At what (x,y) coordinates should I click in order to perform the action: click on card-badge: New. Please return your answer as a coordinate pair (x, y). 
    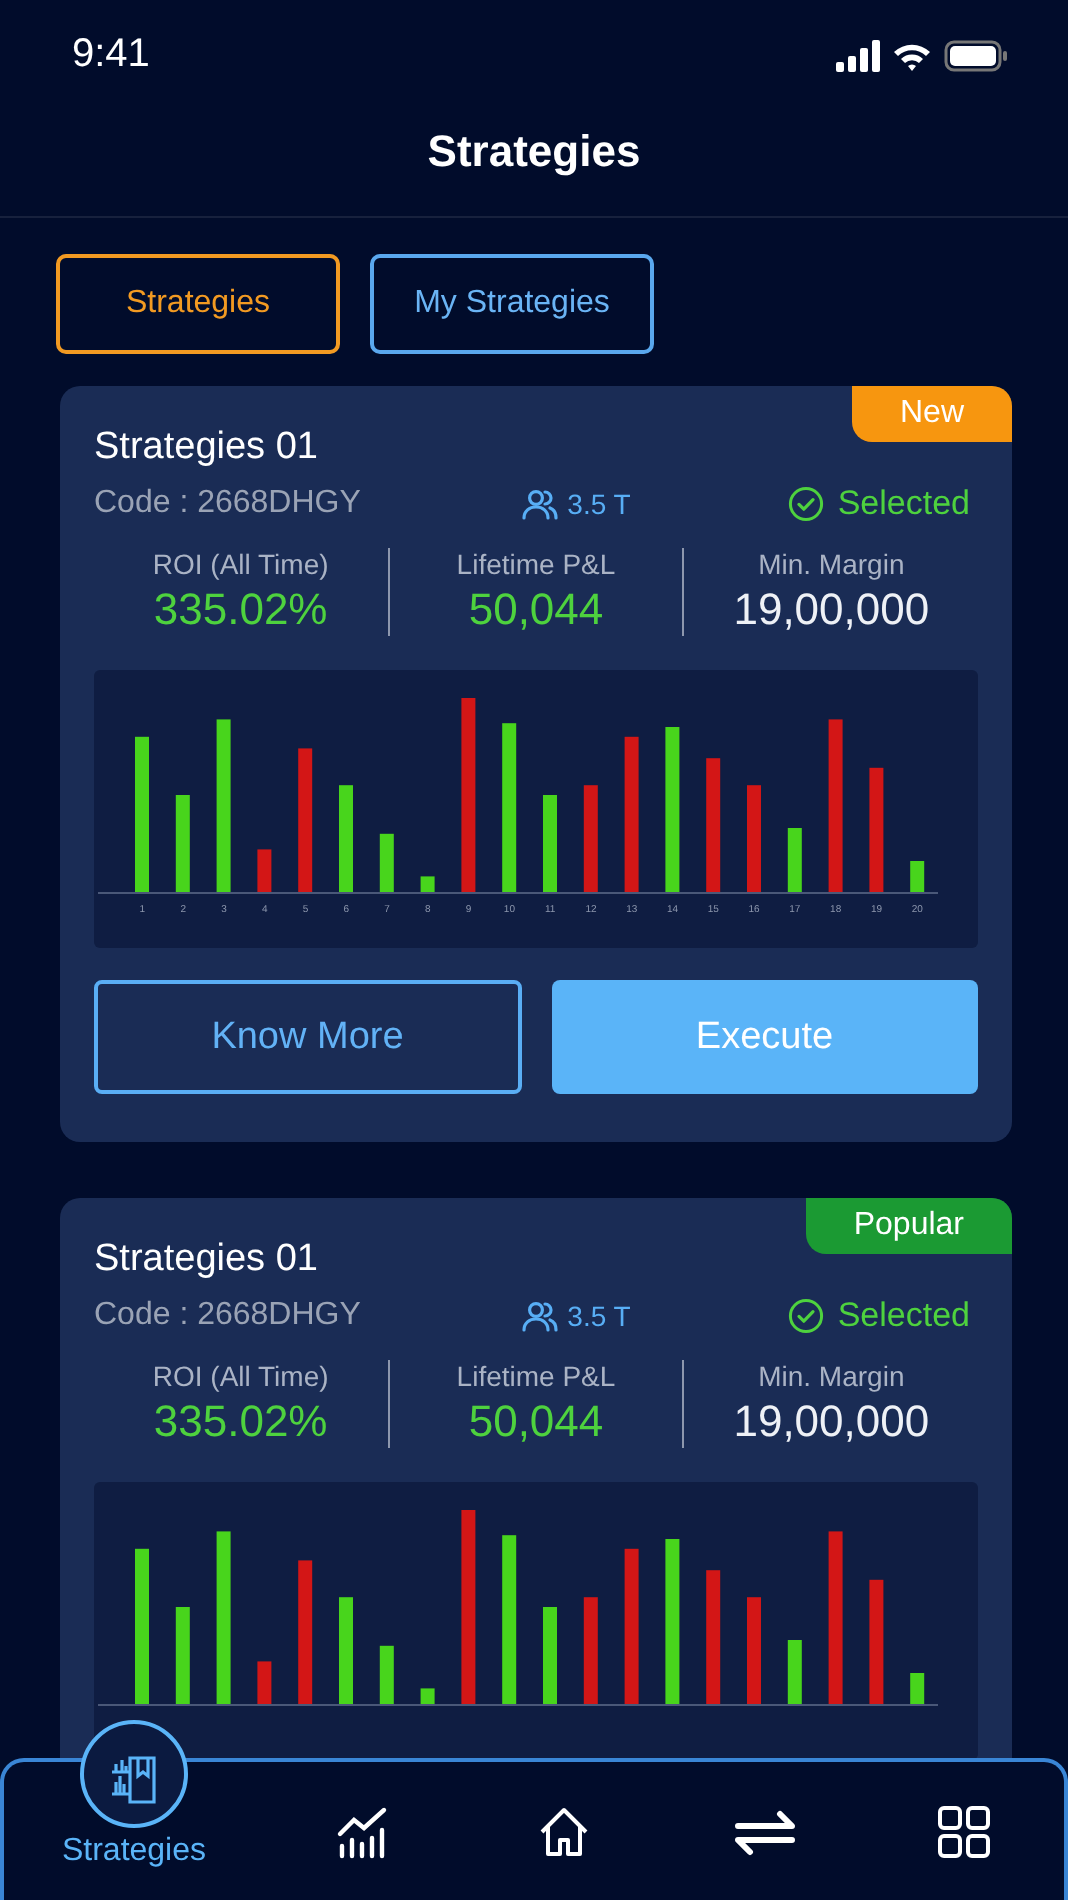
    Looking at the image, I should click on (931, 414).